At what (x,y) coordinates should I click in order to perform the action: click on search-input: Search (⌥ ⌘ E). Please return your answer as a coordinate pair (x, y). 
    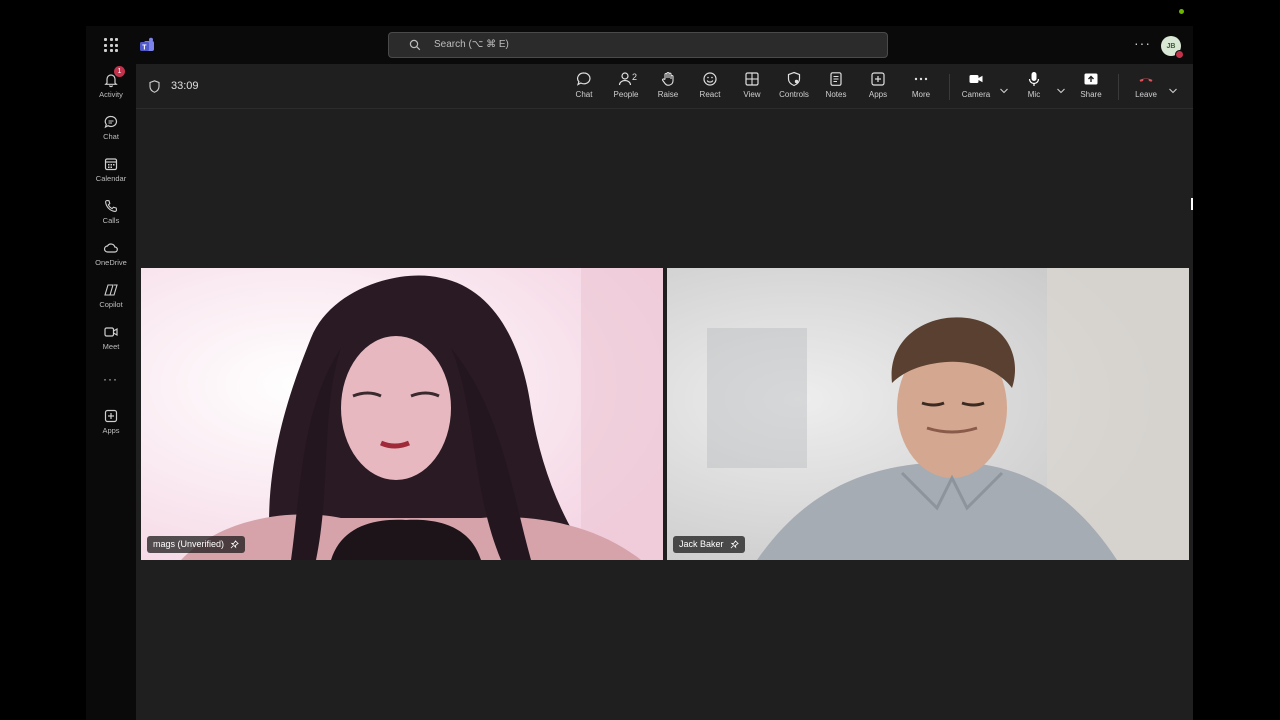
    Looking at the image, I should click on (638, 45).